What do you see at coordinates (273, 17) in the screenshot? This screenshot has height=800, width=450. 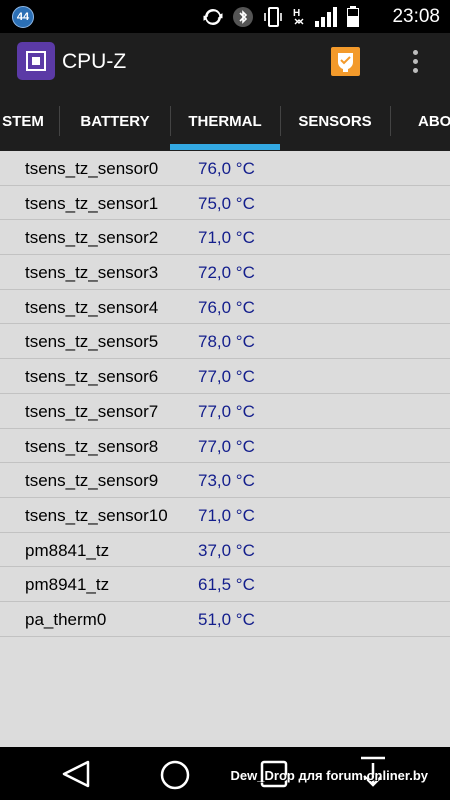 I see `vibrate-icon` at bounding box center [273, 17].